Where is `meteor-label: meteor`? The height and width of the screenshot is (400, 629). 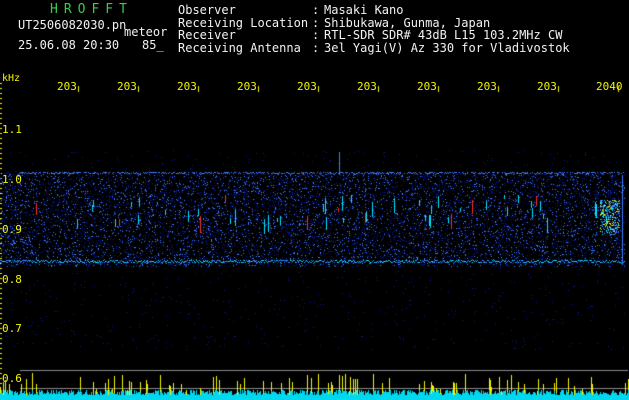 meteor-label: meteor is located at coordinates (146, 32).